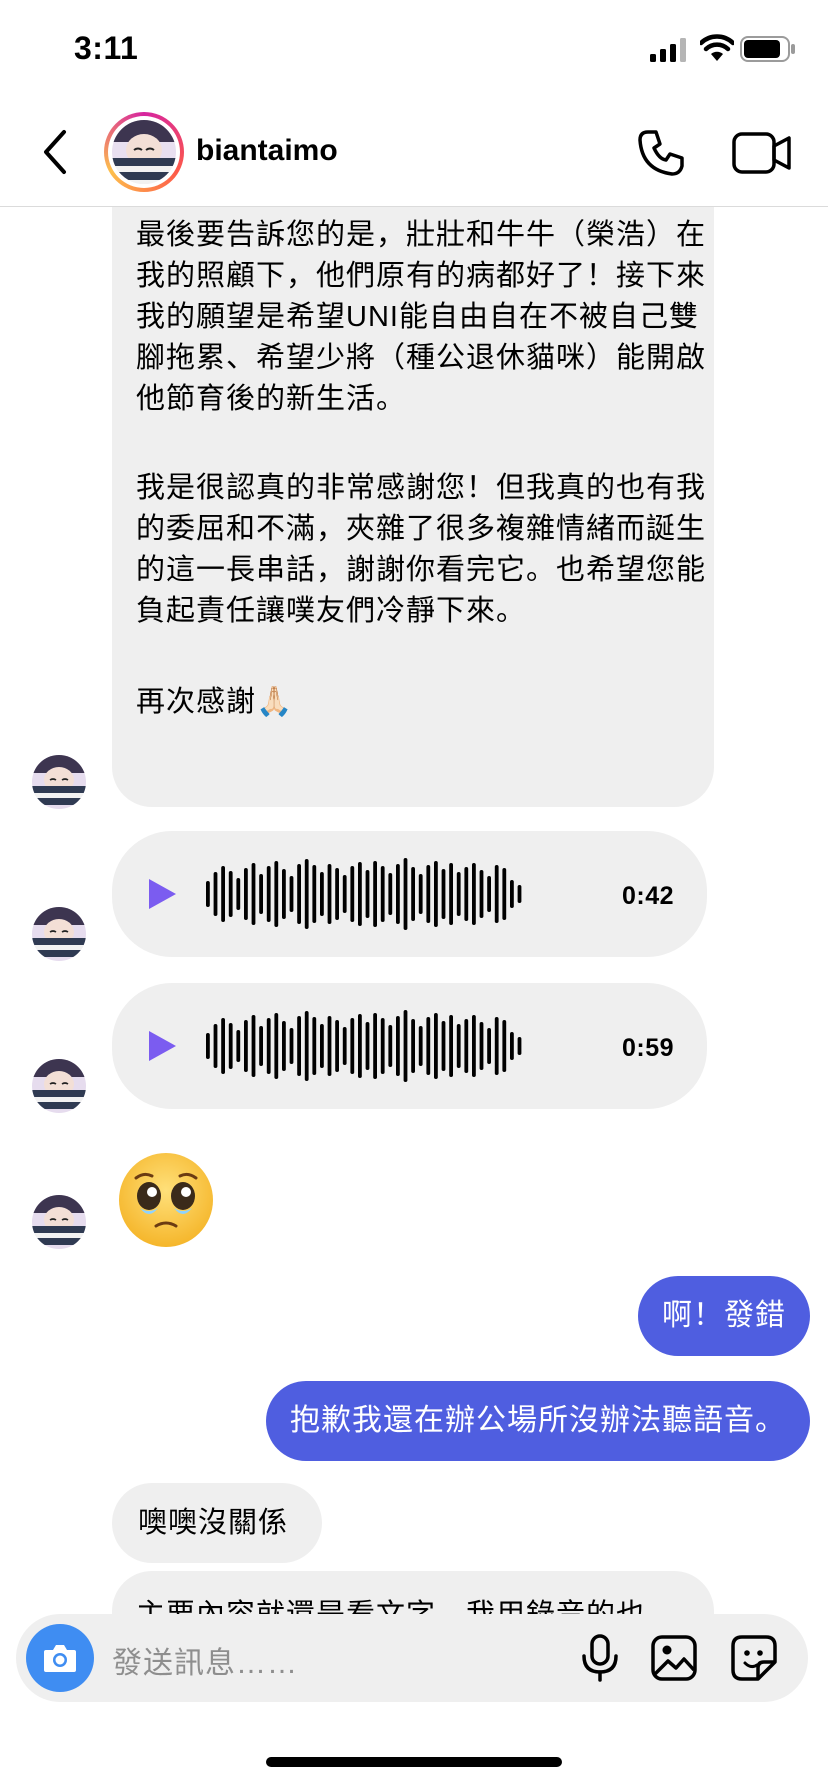 This screenshot has height=1792, width=828. What do you see at coordinates (414, 1762) in the screenshot?
I see `home-indicator` at bounding box center [414, 1762].